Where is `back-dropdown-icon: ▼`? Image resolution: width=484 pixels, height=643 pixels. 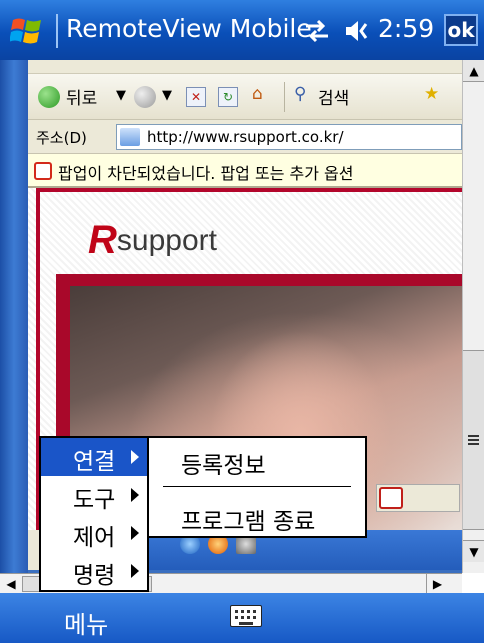
back-dropdown-icon: ▼ is located at coordinates (121, 95).